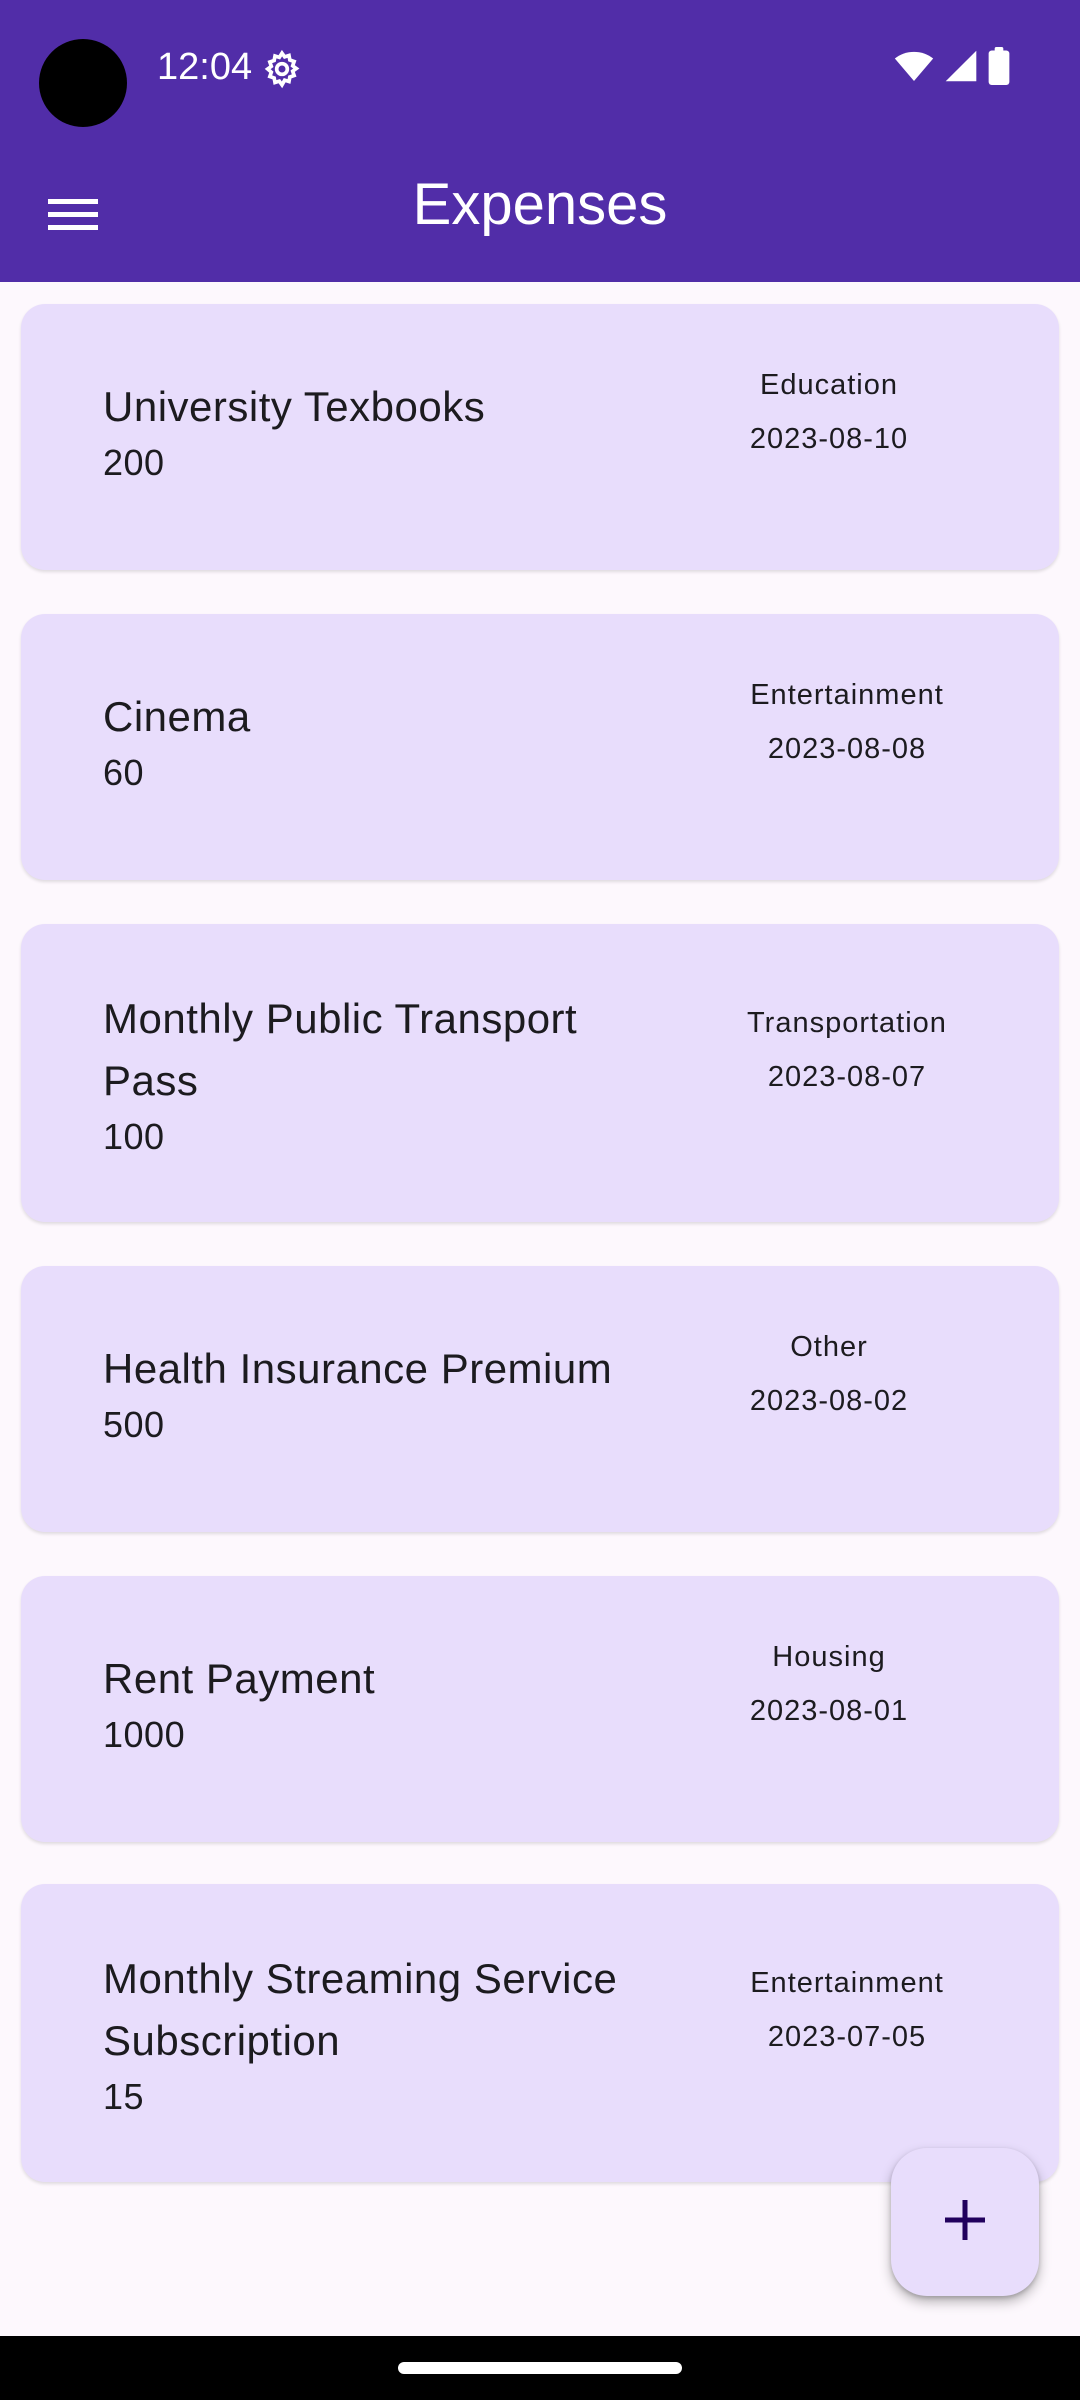  What do you see at coordinates (829, 1657) in the screenshot?
I see `expense-category: Housing` at bounding box center [829, 1657].